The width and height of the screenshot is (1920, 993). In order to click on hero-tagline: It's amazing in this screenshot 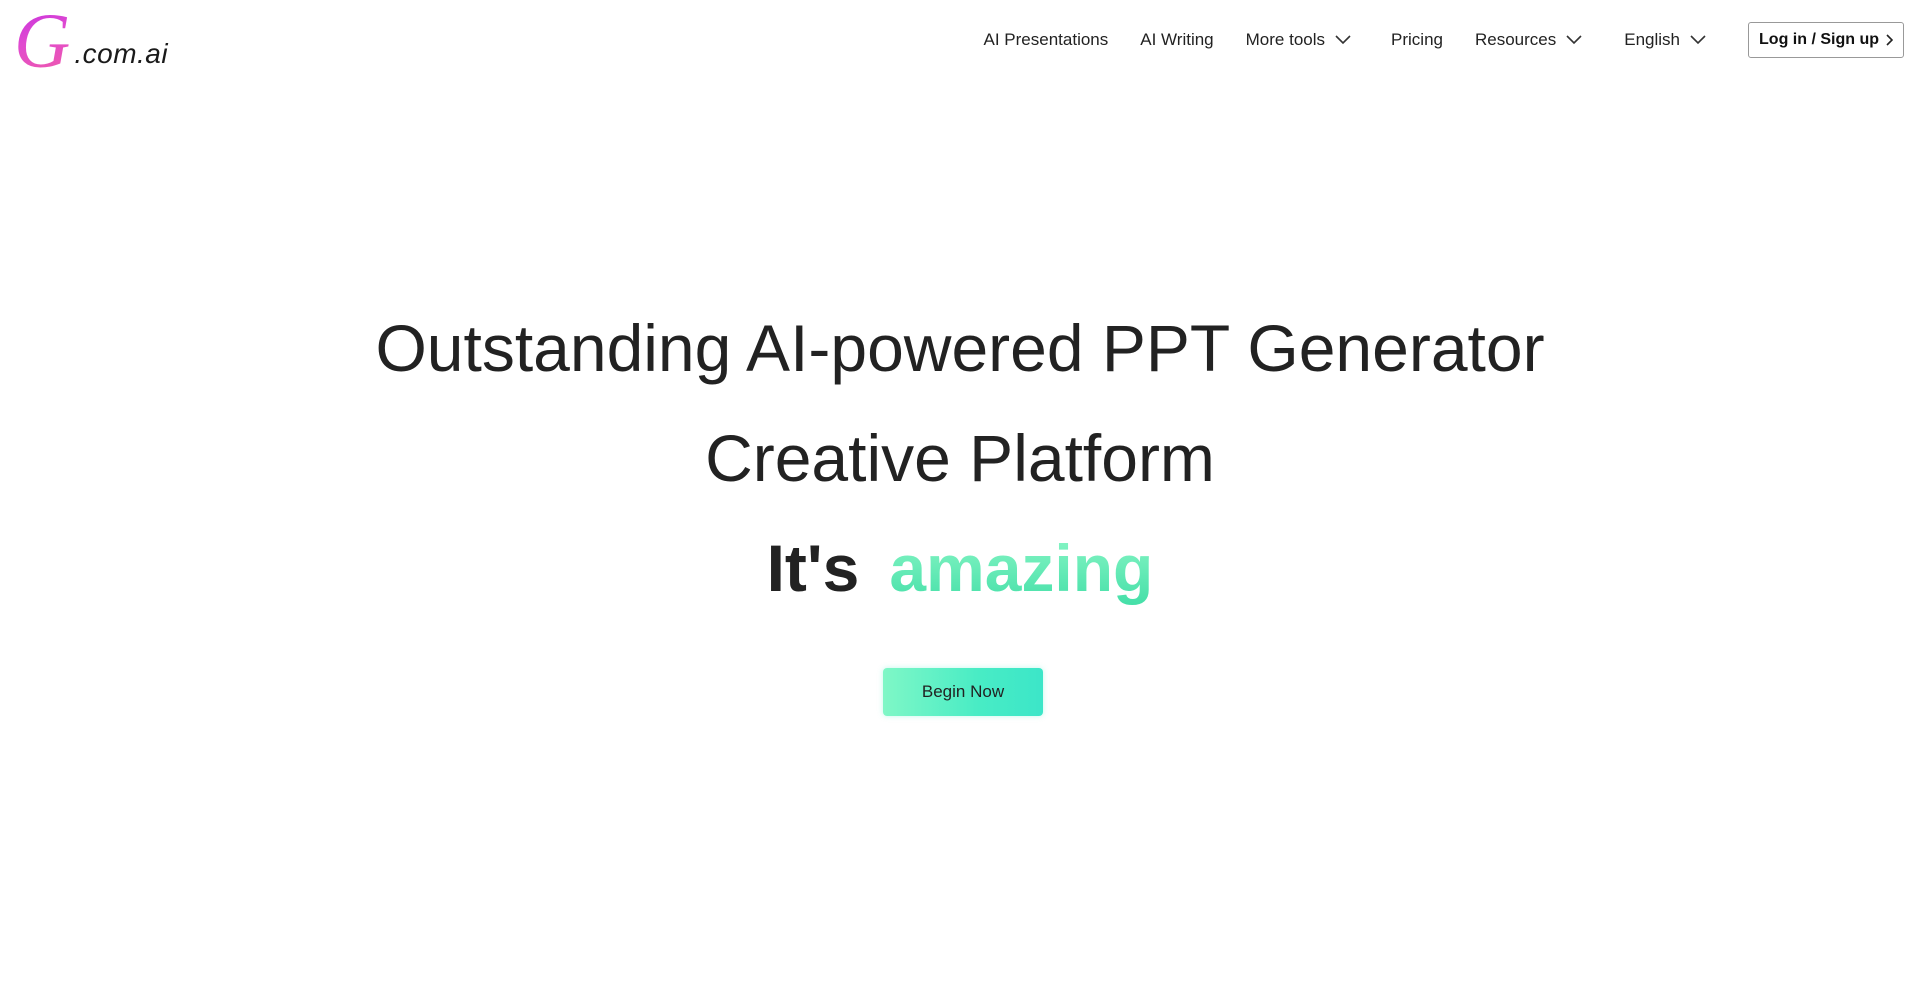, I will do `click(960, 568)`.